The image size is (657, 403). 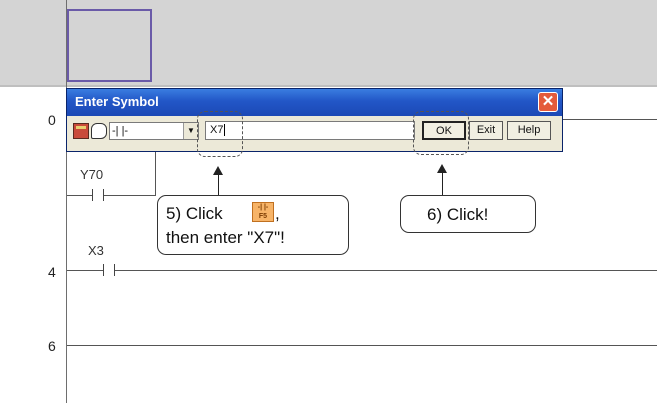 I want to click on close-button: ✕, so click(x=548, y=102).